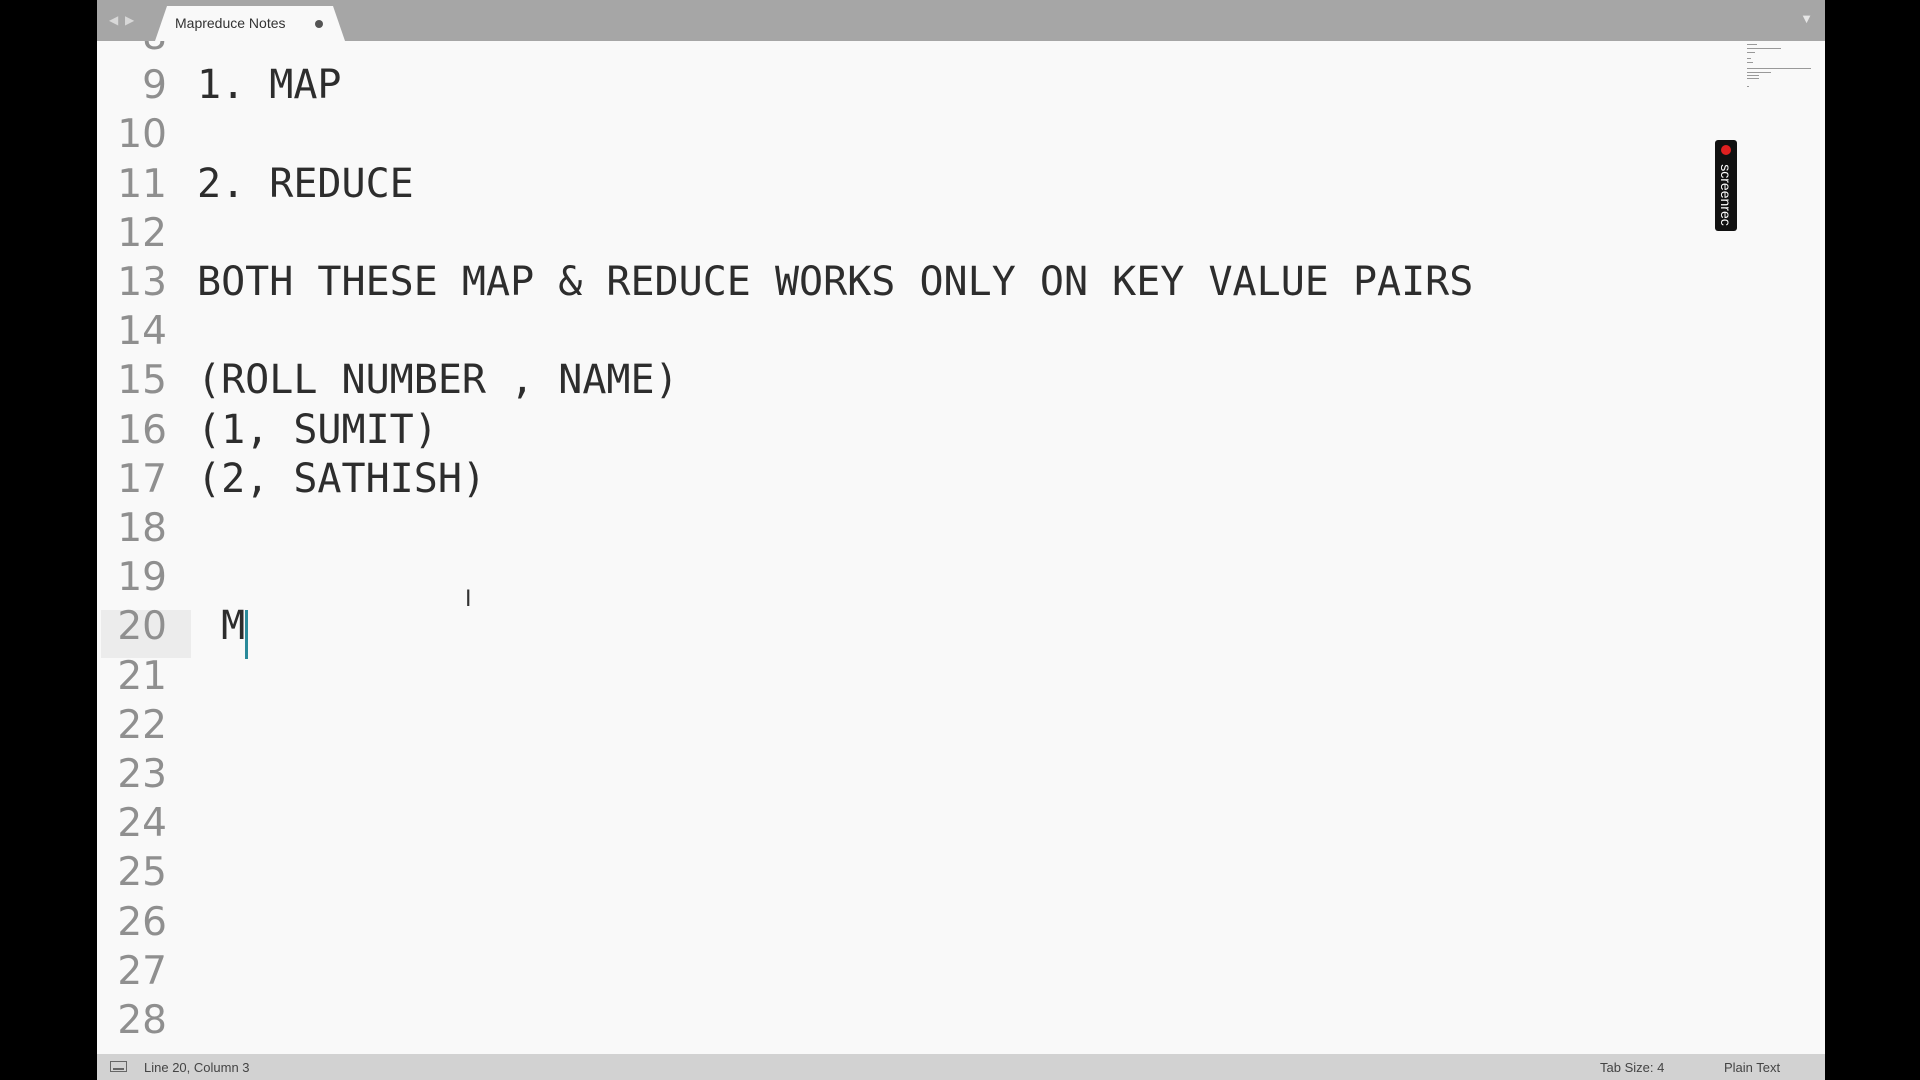  I want to click on line-number: 27, so click(142, 971).